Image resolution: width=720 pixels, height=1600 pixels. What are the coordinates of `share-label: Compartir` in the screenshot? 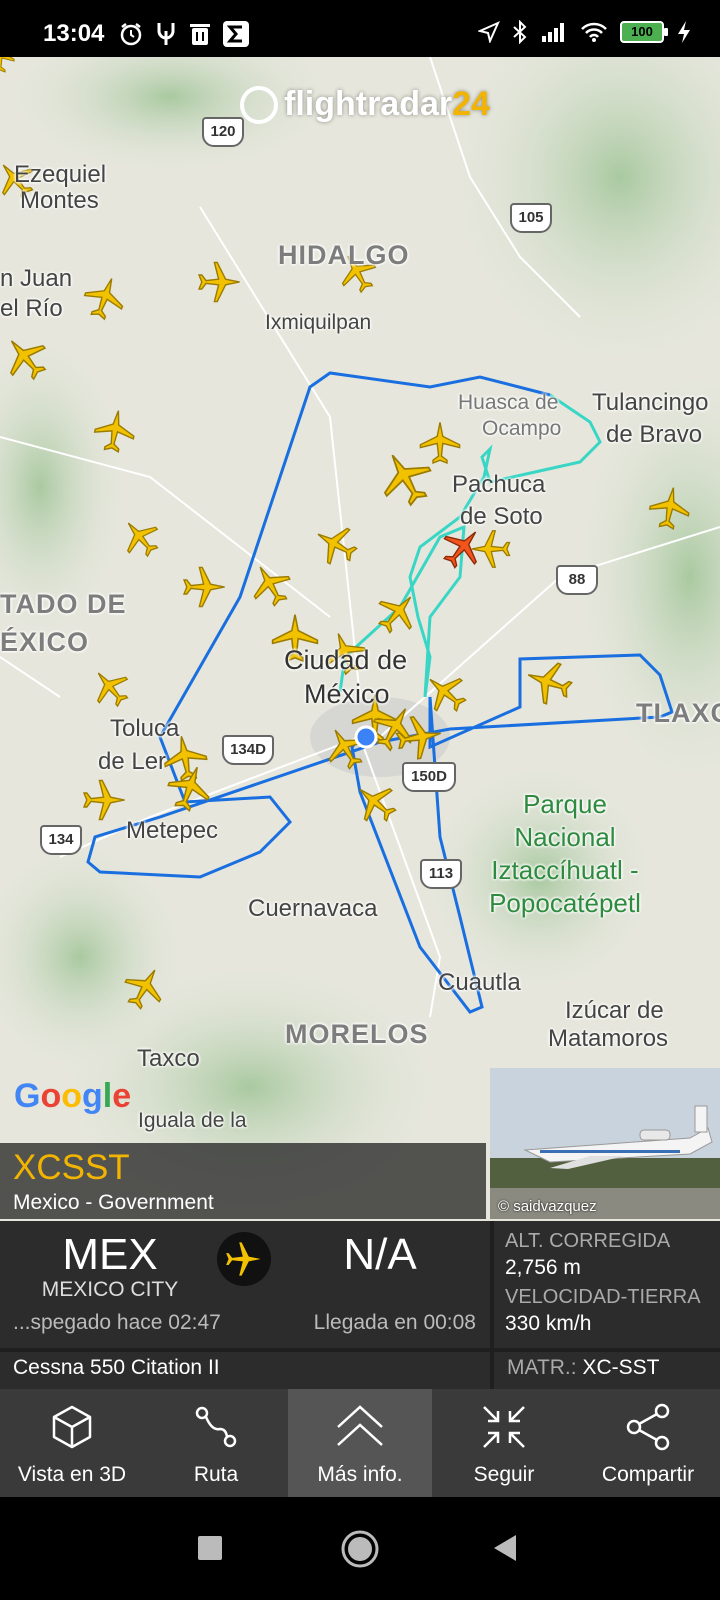 It's located at (648, 1474).